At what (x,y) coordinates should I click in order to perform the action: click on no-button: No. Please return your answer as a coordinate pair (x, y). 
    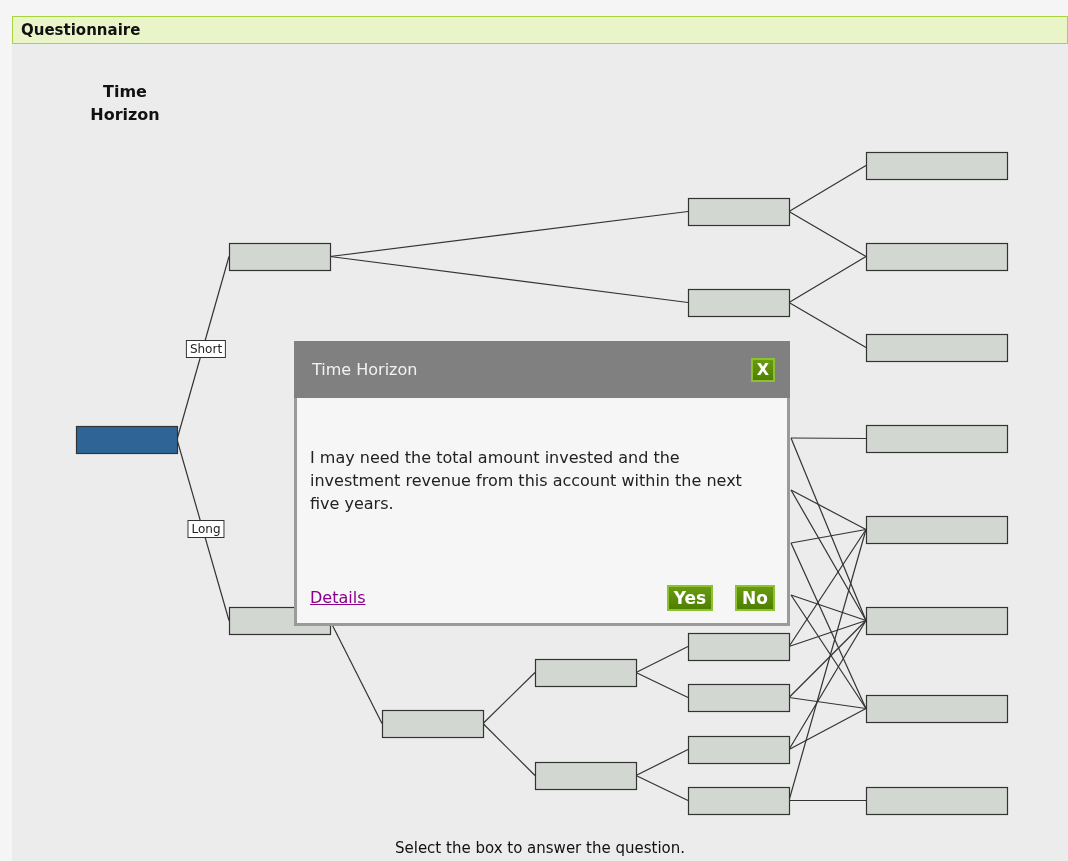
    Looking at the image, I should click on (755, 598).